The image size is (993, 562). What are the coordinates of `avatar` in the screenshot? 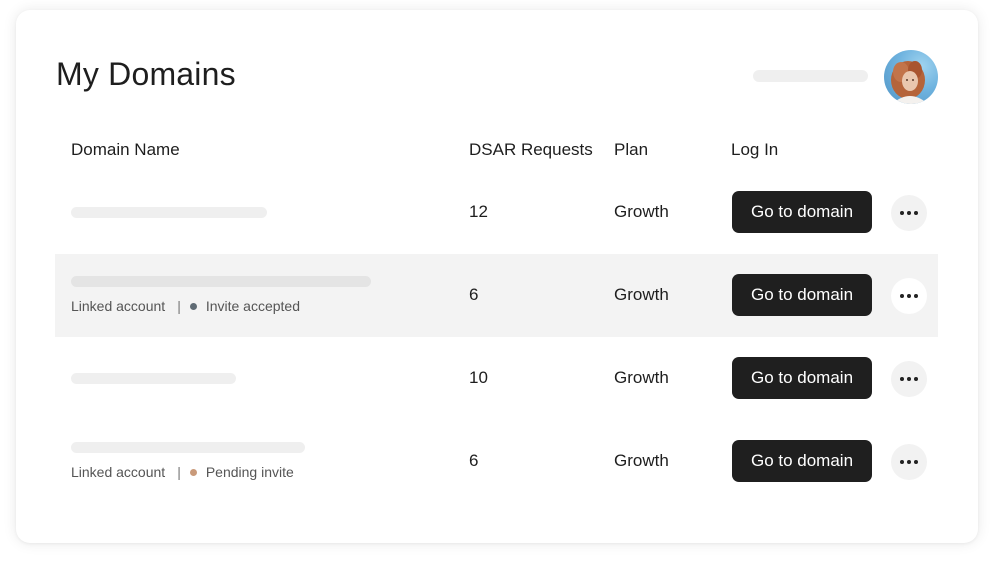 It's located at (911, 77).